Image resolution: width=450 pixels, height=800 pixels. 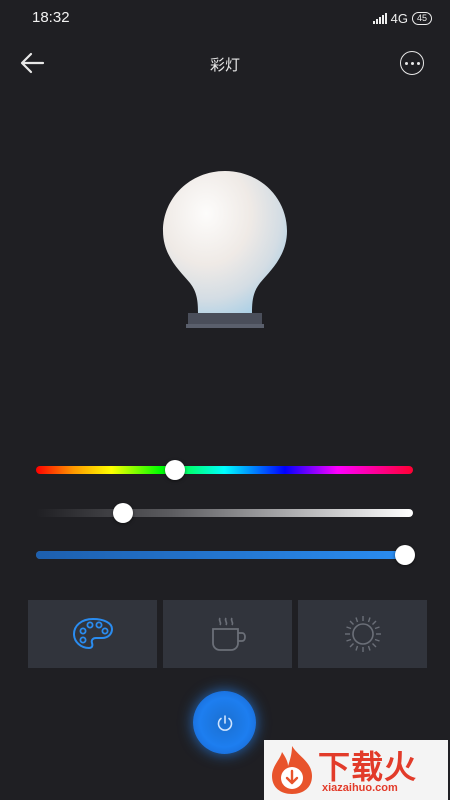 I want to click on coffee-cup-icon, so click(x=228, y=634).